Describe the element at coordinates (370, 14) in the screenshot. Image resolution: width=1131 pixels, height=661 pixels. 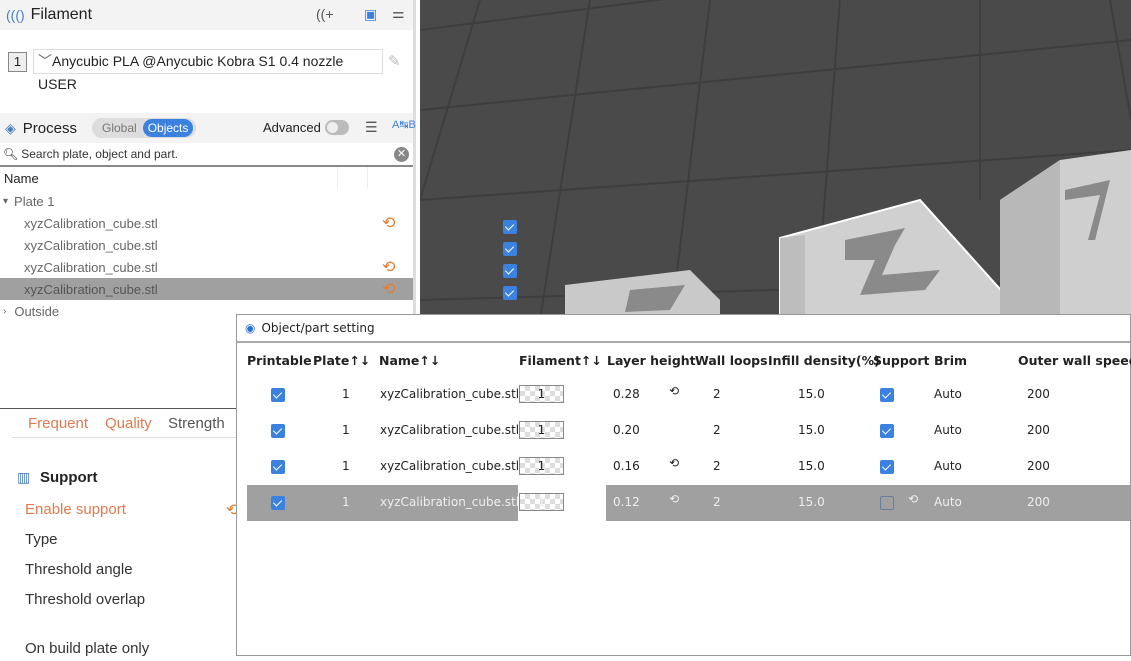
I see `filament-sync-icon: ▣` at that location.